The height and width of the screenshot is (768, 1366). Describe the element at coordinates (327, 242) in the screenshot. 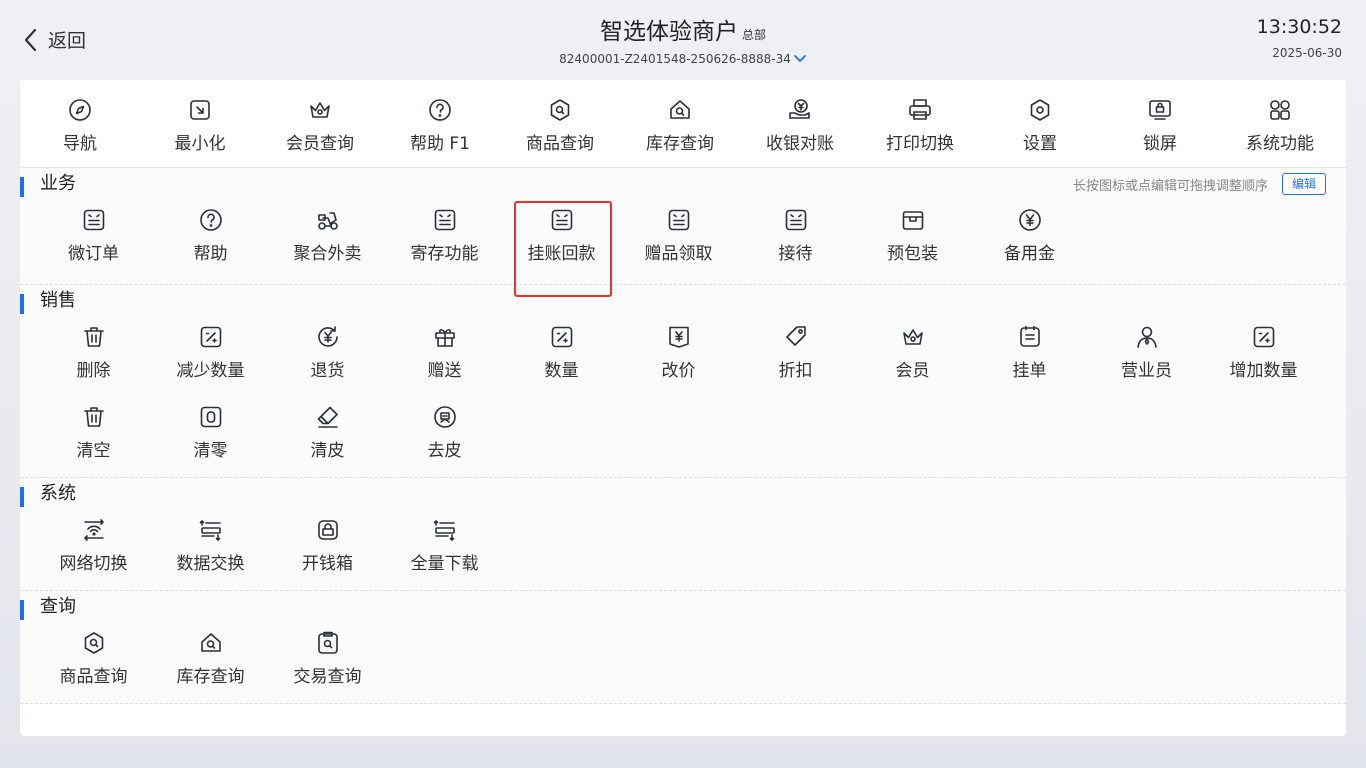

I see `func-delivery-button: 聚合外卖` at that location.